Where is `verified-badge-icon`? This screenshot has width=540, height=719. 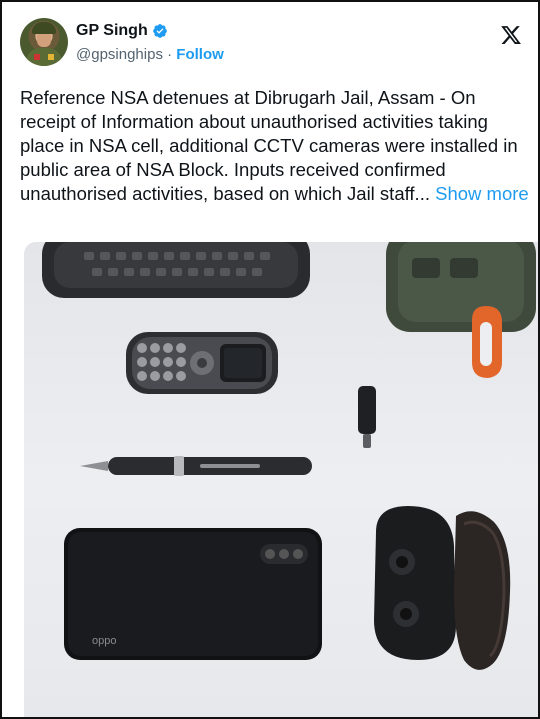 verified-badge-icon is located at coordinates (159, 31).